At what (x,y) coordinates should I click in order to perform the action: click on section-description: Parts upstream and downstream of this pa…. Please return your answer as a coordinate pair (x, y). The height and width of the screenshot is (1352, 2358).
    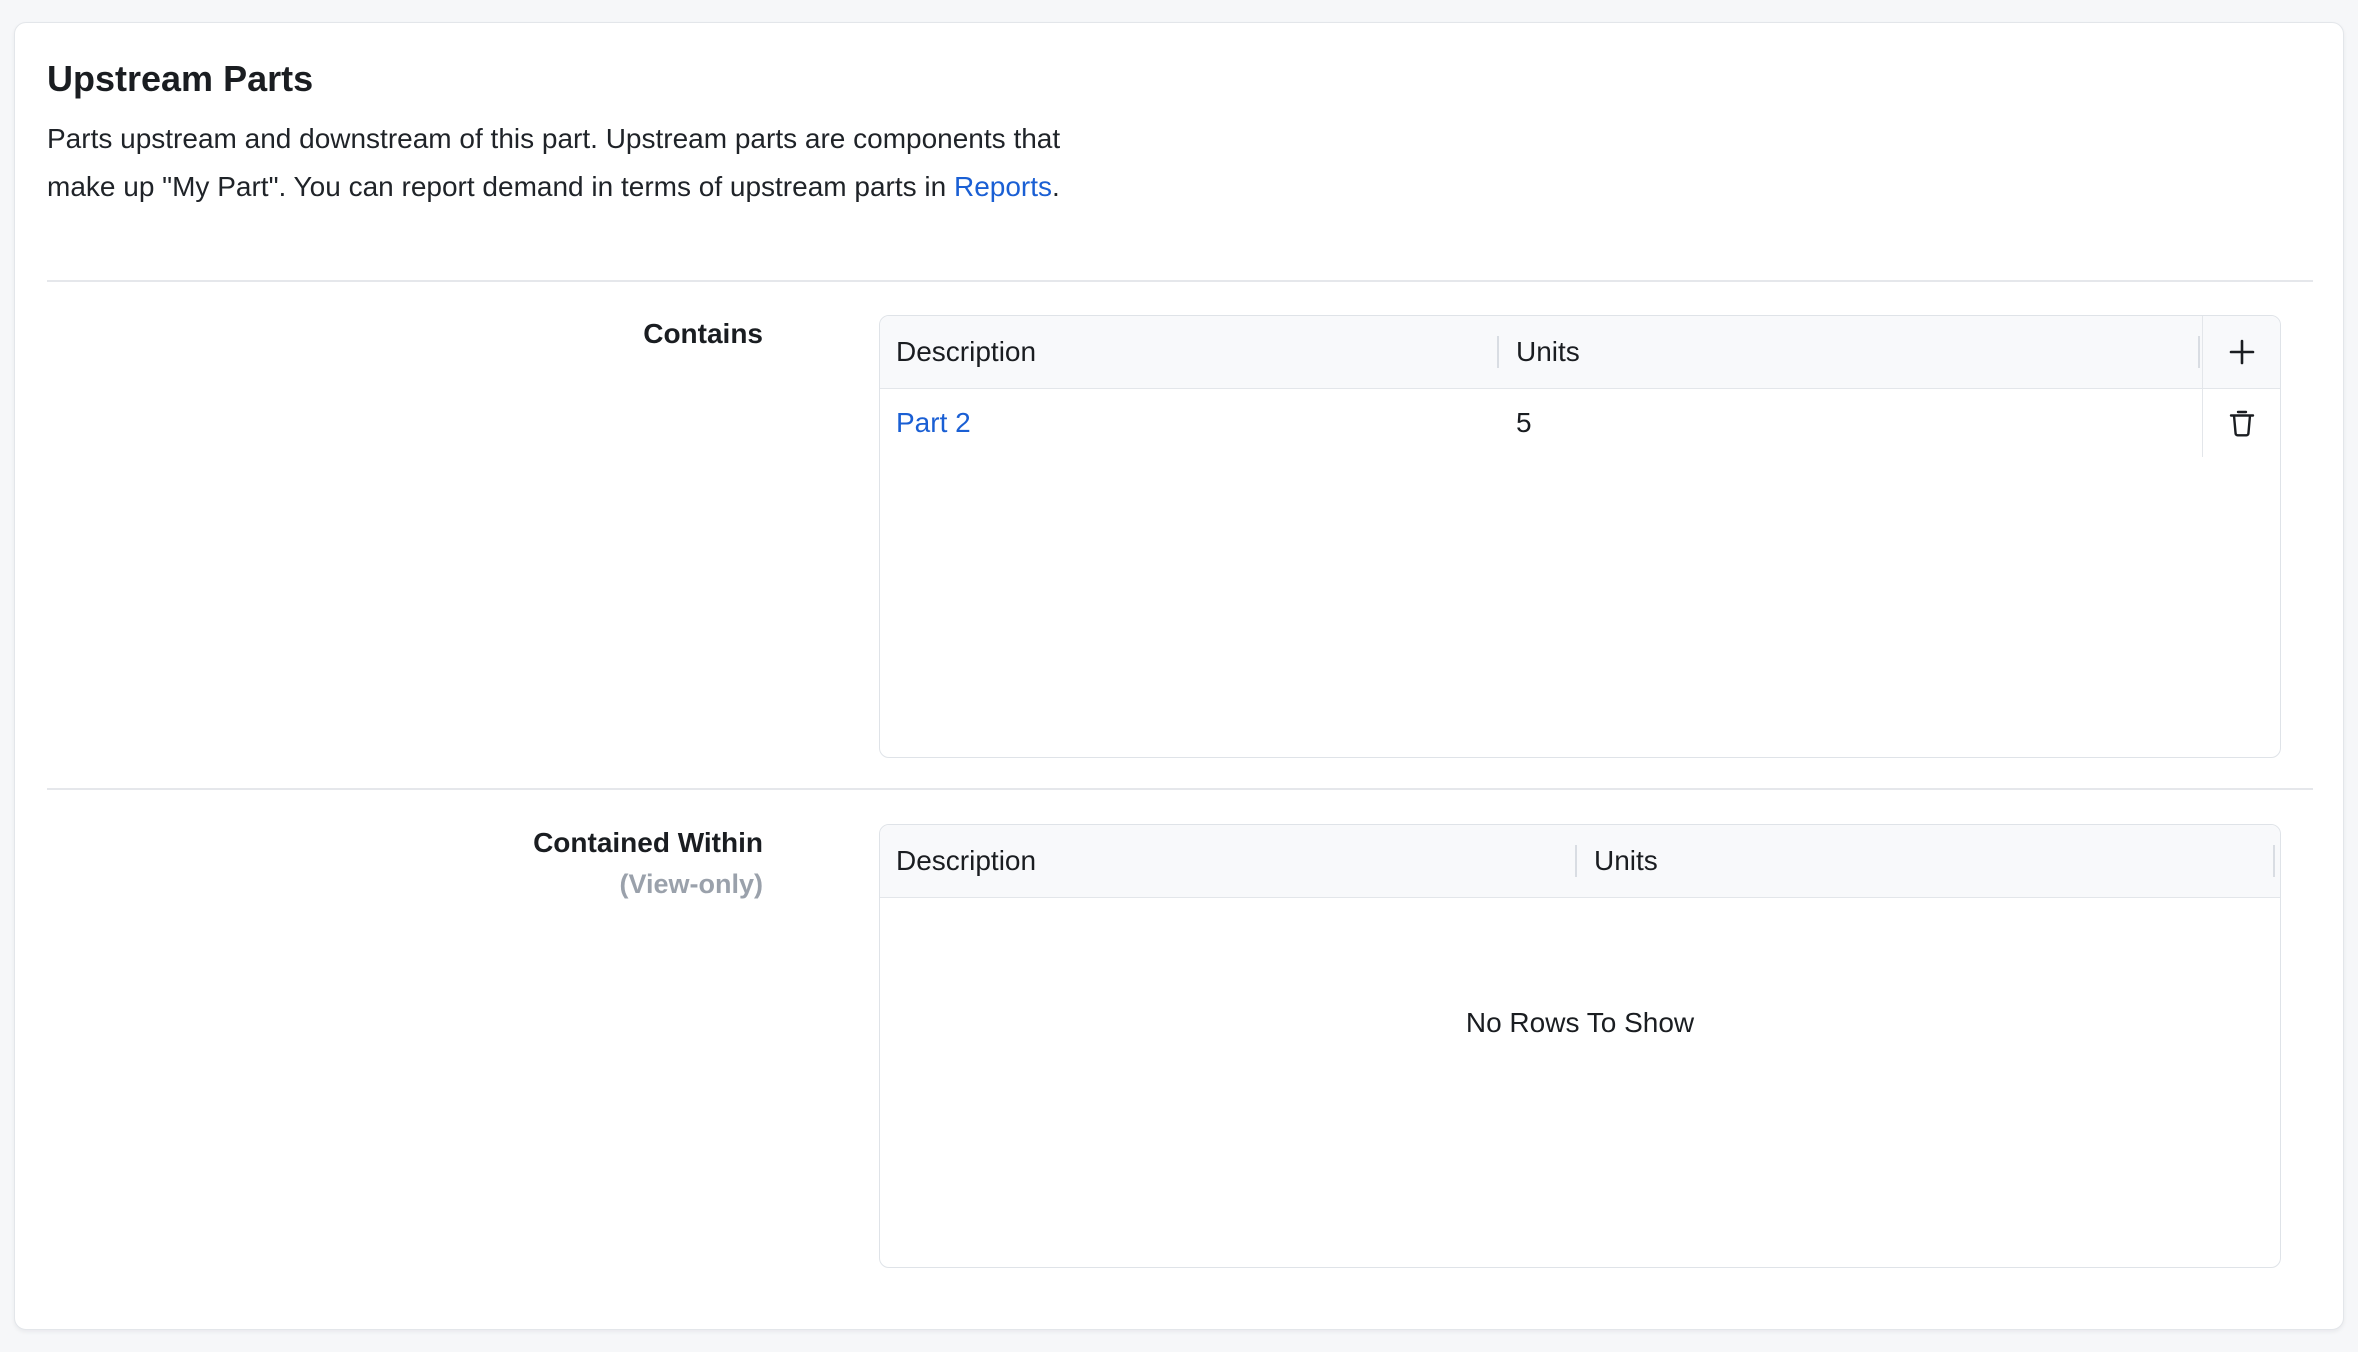
    Looking at the image, I should click on (587, 163).